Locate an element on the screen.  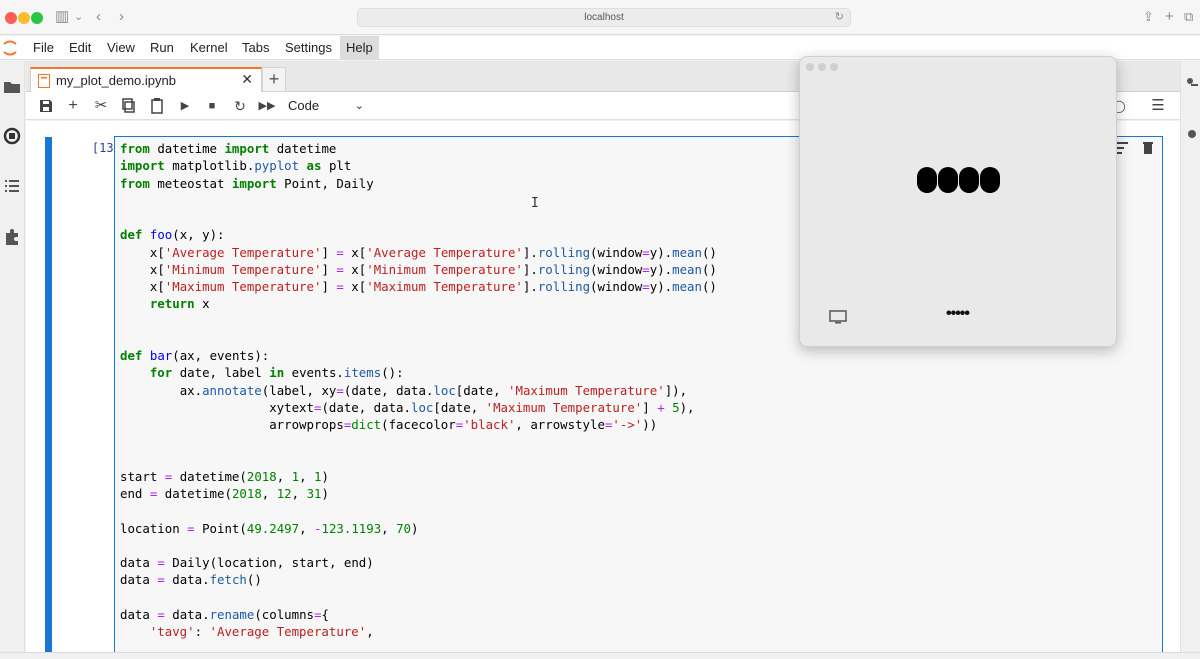
tab-title: my_plot_demo.ipynb is located at coordinates (116, 80).